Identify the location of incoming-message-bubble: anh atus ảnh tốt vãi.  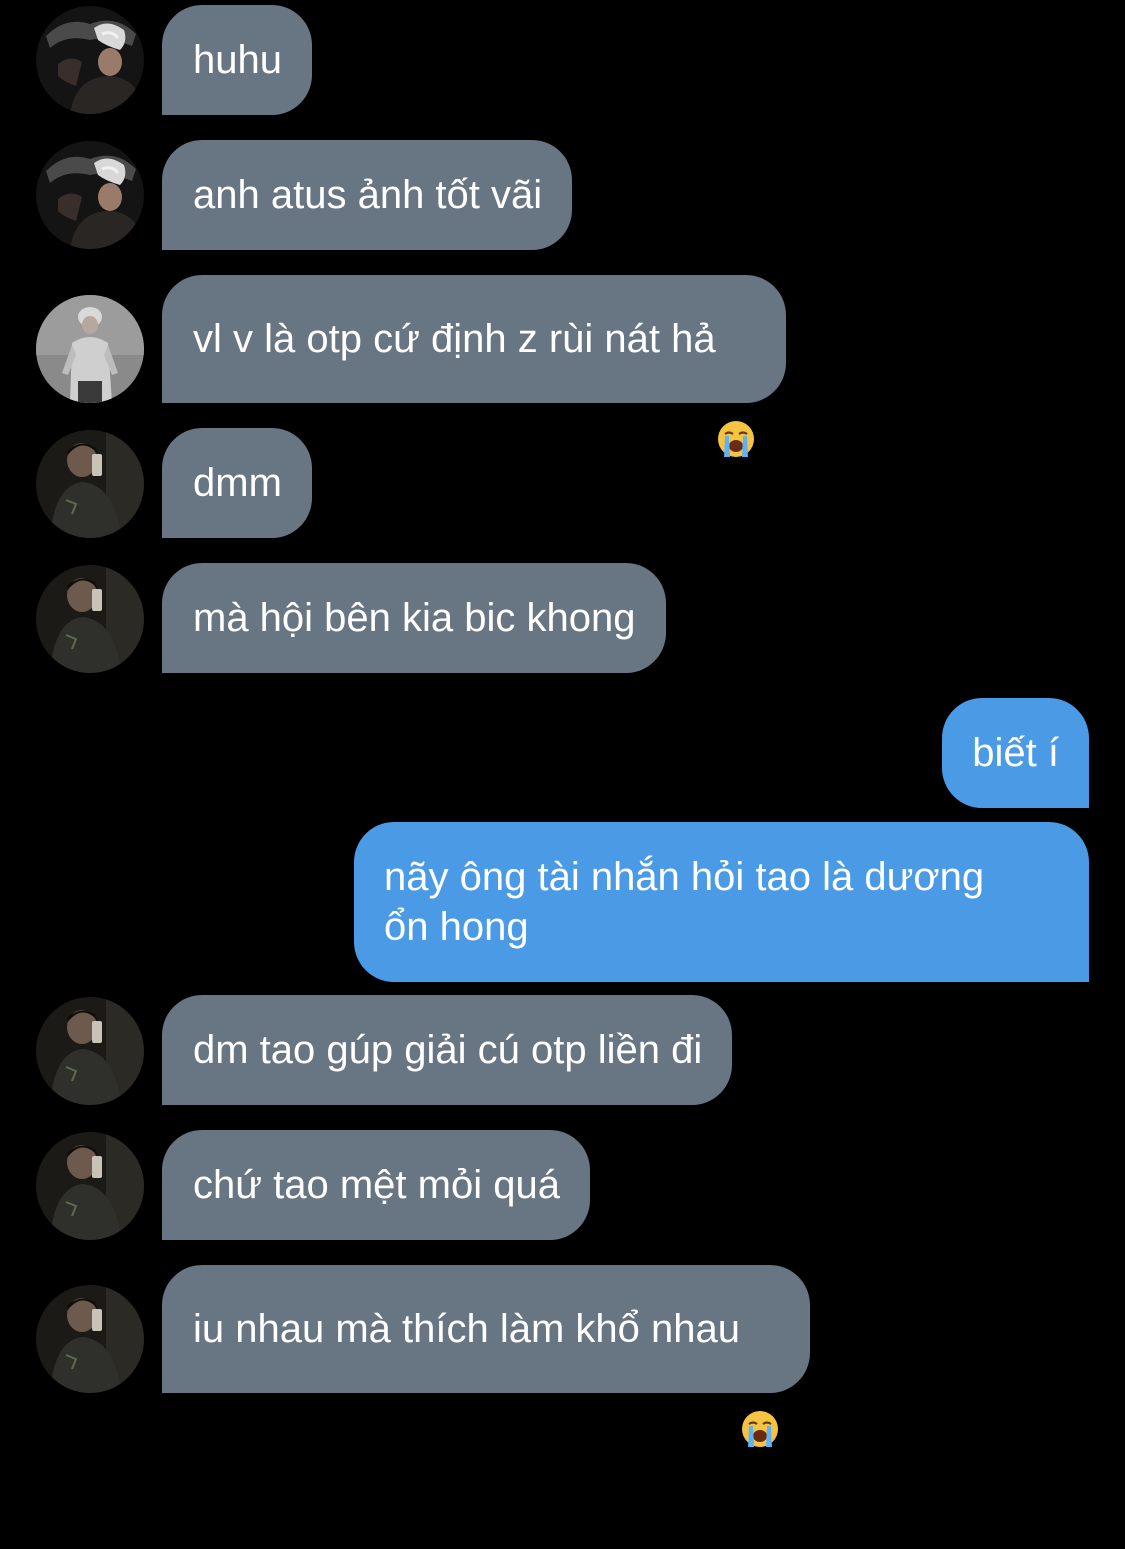
(367, 195).